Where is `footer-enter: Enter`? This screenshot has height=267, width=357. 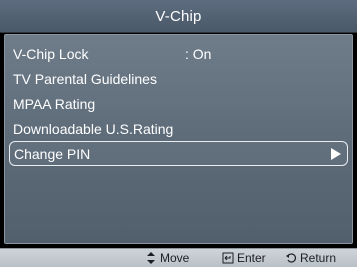 footer-enter: Enter is located at coordinates (244, 258).